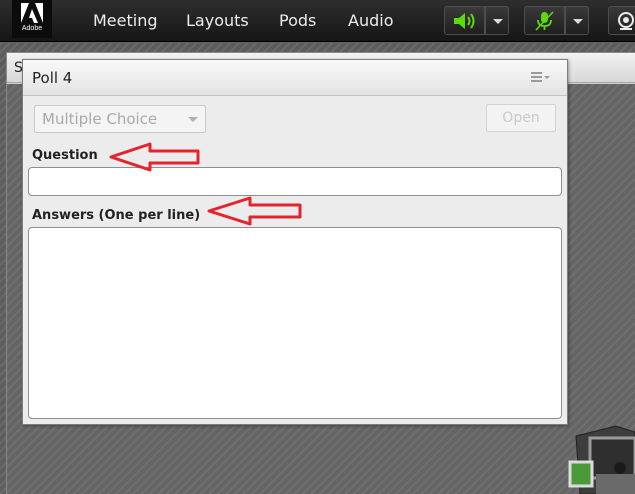  I want to click on question-label: Question, so click(65, 155).